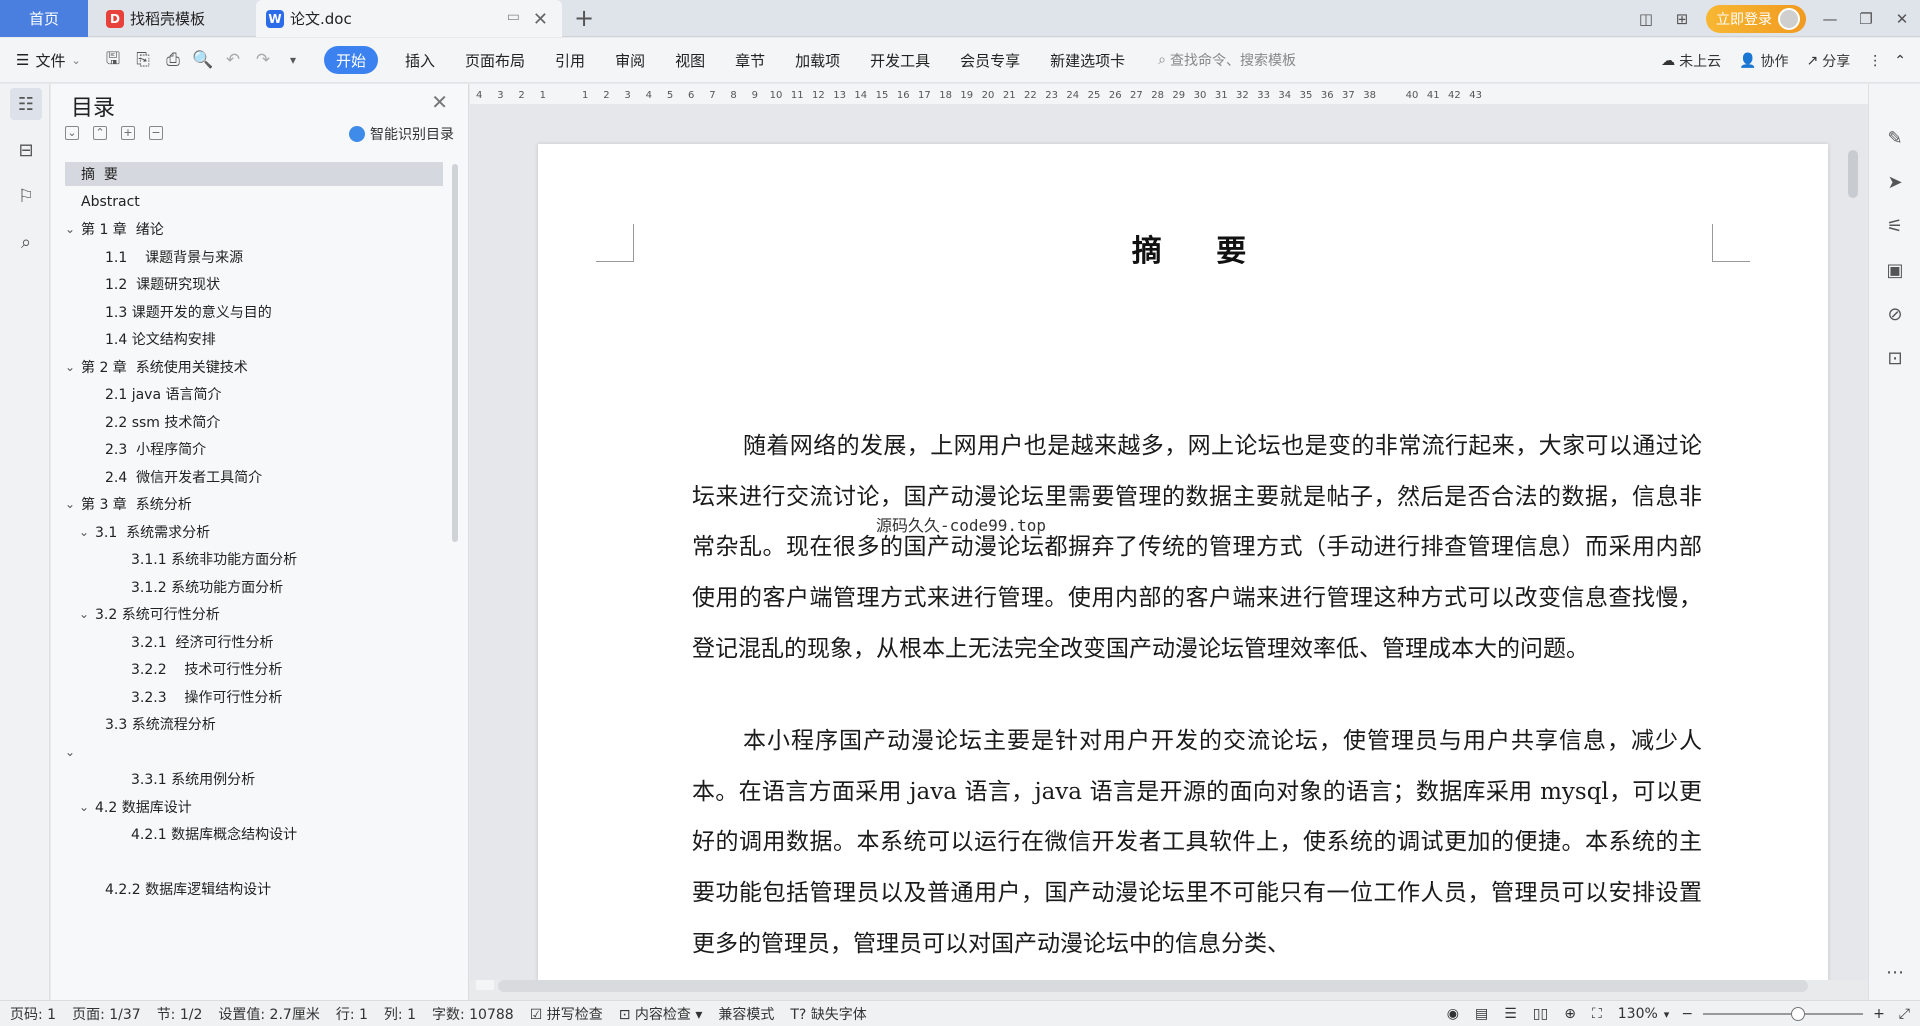 This screenshot has height=1026, width=1920. Describe the element at coordinates (1895, 972) in the screenshot. I see `more-options-icon: ⋯` at that location.